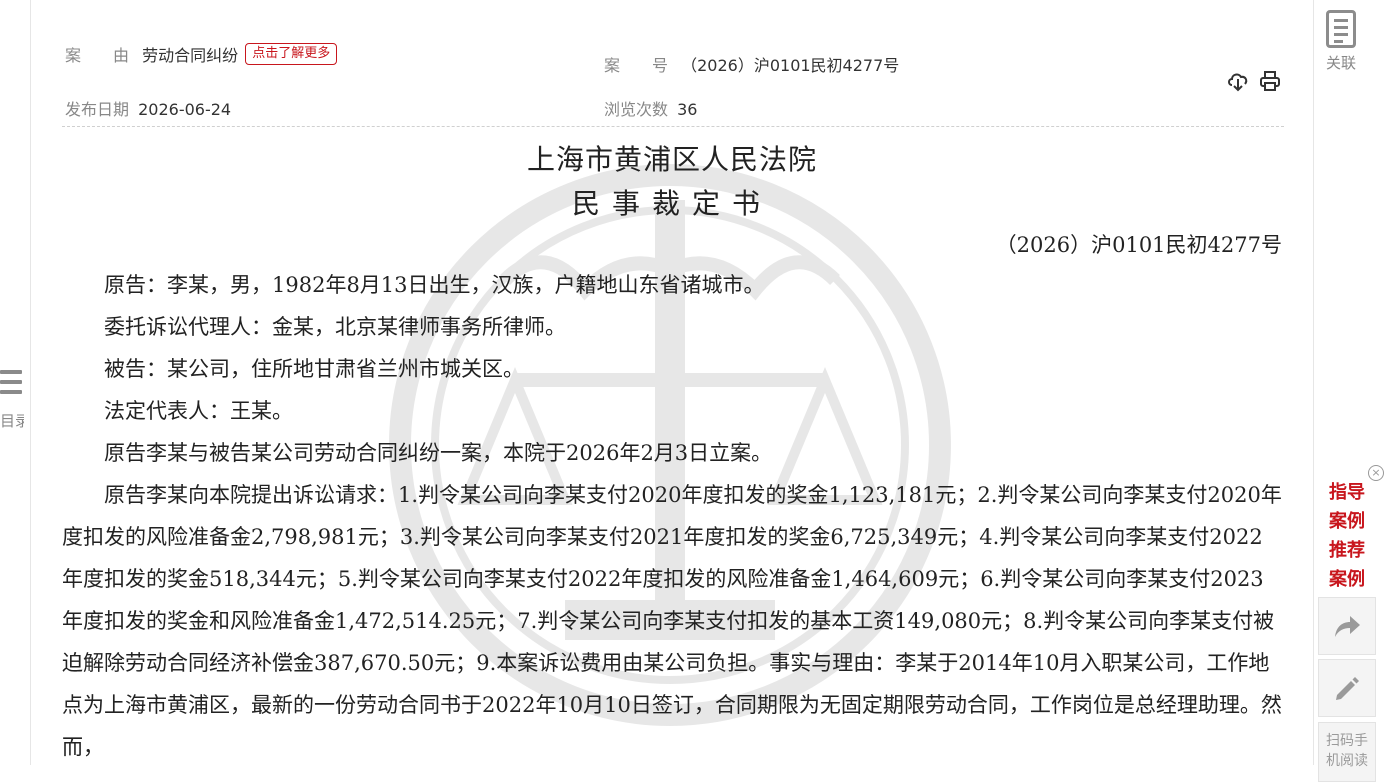 This screenshot has width=1389, height=782. I want to click on caseno-value: （2026）沪0101民初4277号, so click(790, 65).